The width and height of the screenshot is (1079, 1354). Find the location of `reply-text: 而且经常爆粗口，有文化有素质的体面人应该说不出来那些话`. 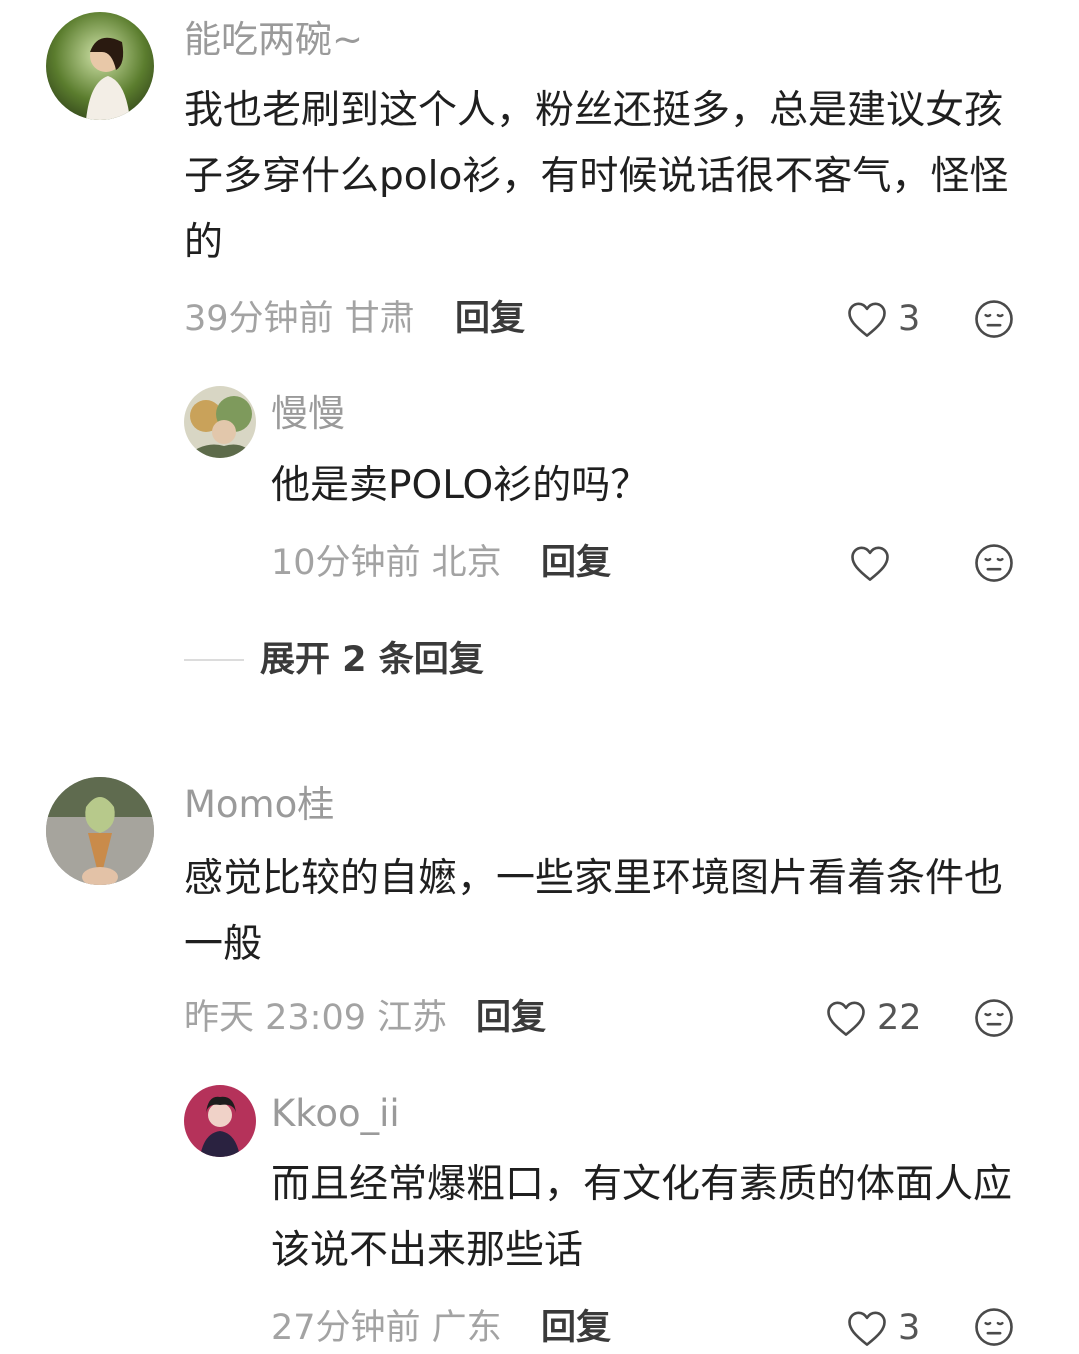

reply-text: 而且经常爆粗口，有文化有素质的体面人应该说不出来那些话 is located at coordinates (642, 1217).